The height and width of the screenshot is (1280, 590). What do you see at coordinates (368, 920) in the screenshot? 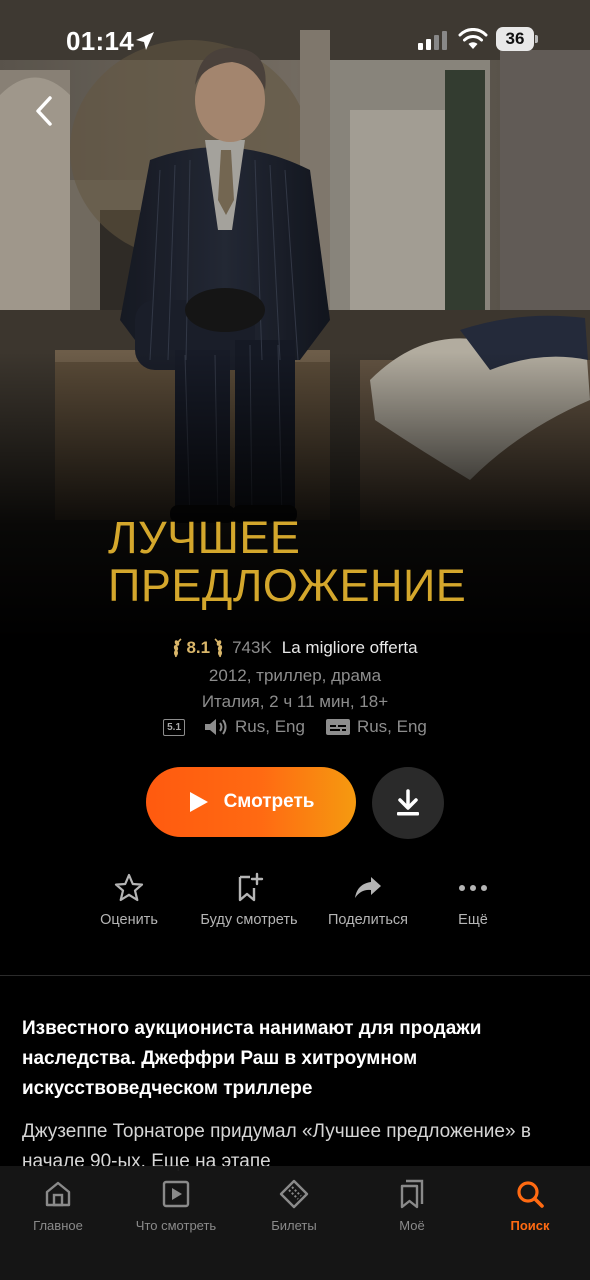
I see `share-action-label: Поделиться` at bounding box center [368, 920].